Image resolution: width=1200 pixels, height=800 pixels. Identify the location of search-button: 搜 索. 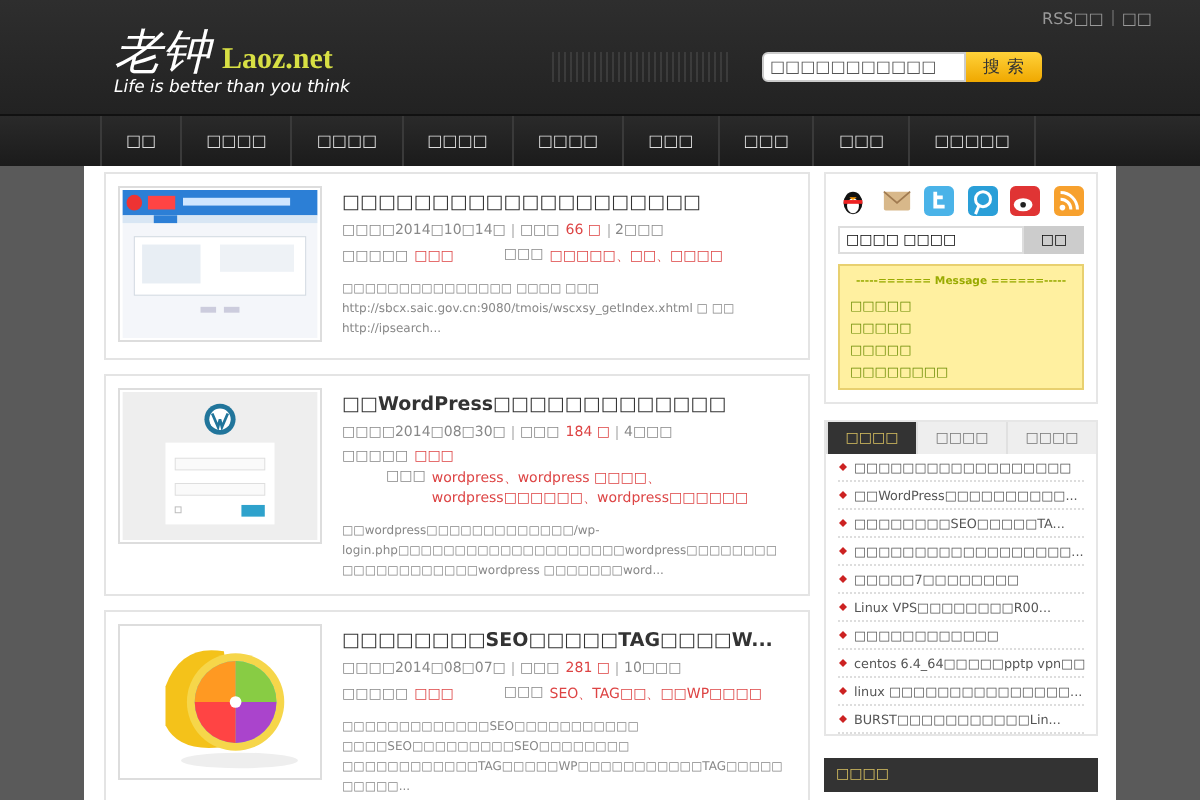
(1004, 67).